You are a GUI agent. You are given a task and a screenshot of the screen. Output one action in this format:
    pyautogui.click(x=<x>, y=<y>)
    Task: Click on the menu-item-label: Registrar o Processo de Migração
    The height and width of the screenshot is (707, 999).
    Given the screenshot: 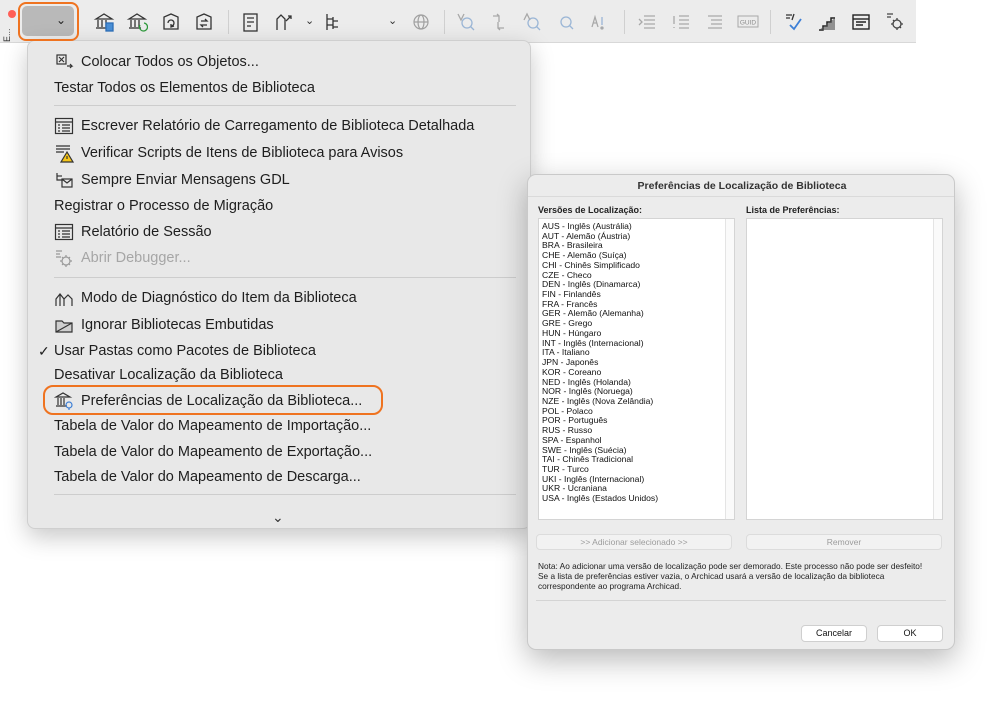 What is the action you would take?
    pyautogui.click(x=164, y=206)
    